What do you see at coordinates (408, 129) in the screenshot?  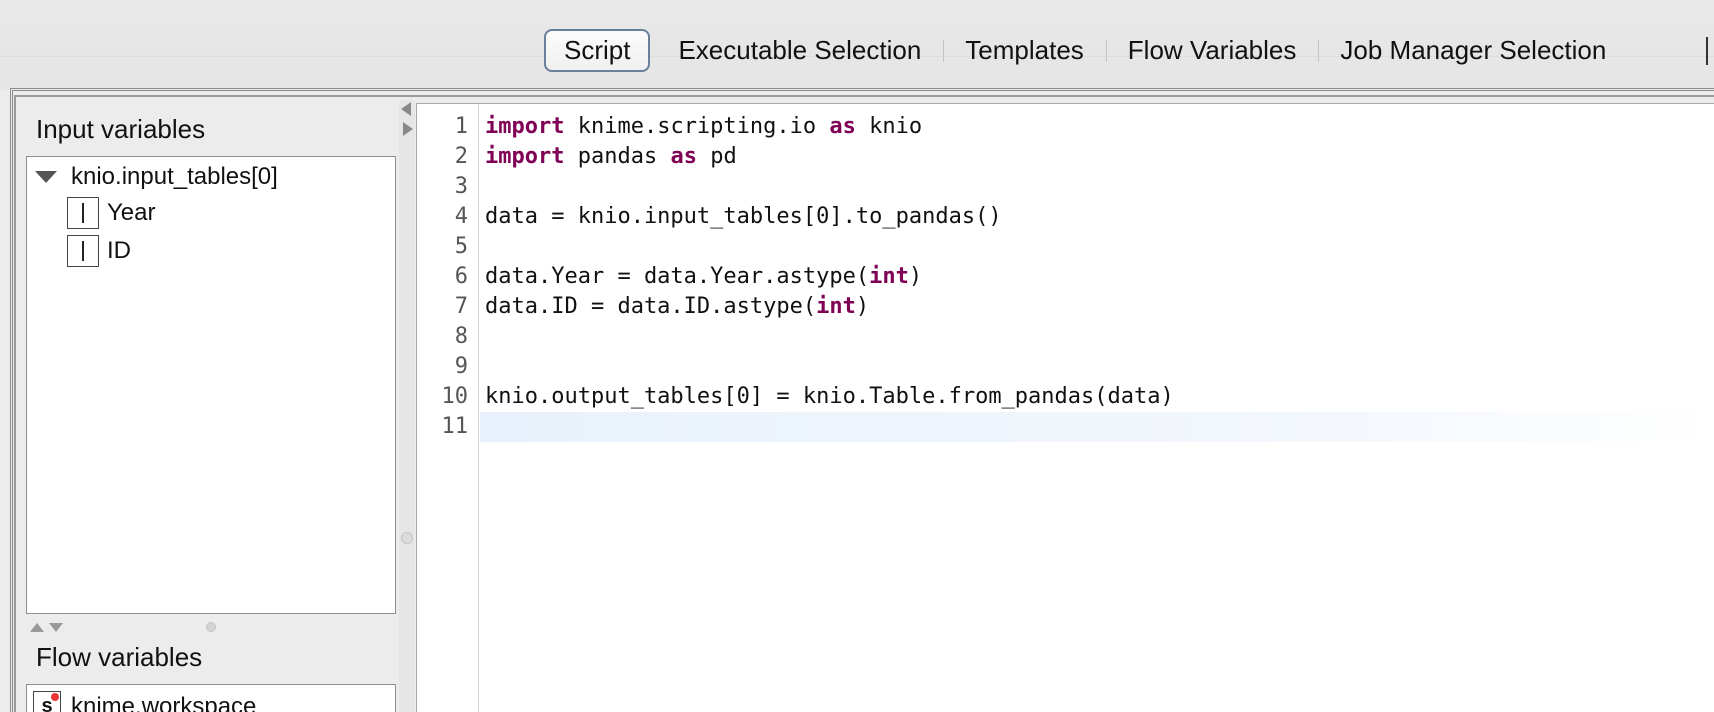 I see `collapse-right-icon` at bounding box center [408, 129].